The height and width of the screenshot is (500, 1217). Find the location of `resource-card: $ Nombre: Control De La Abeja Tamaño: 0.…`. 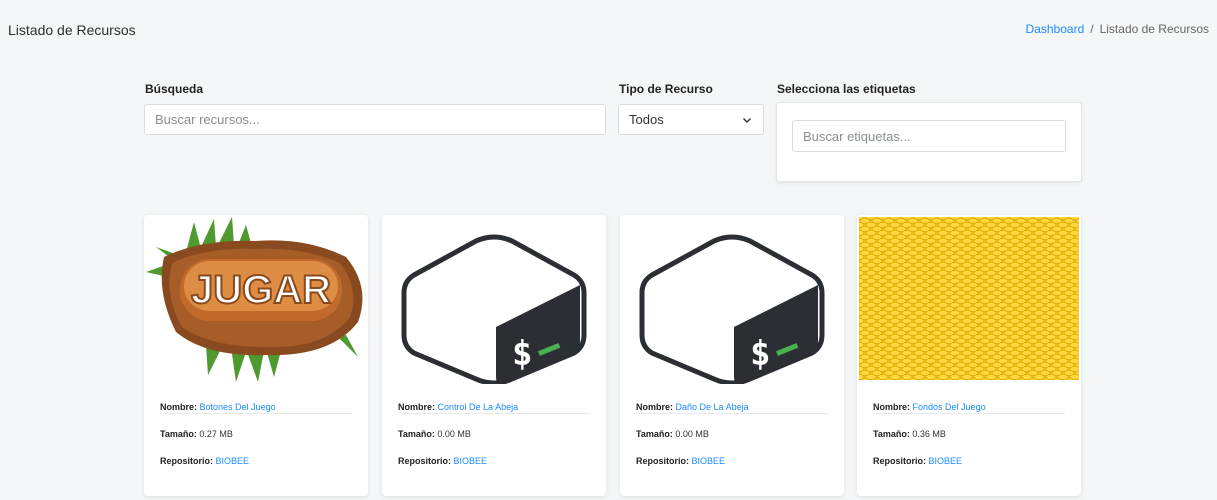

resource-card: $ Nombre: Control De La Abeja Tamaño: 0.… is located at coordinates (494, 355).